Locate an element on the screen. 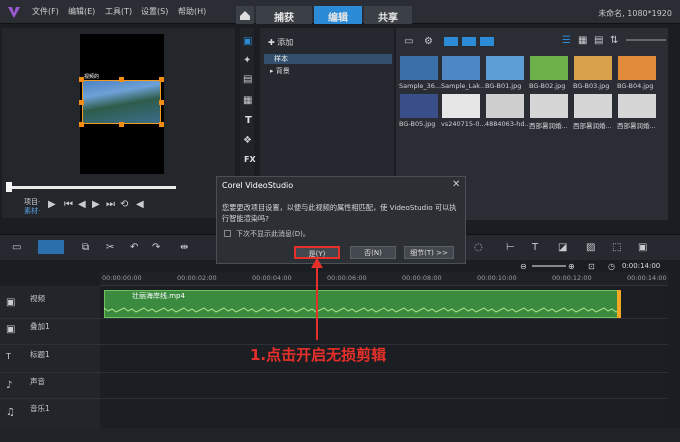 The image size is (680, 442). detail-view-icon: ▤ is located at coordinates (598, 40).